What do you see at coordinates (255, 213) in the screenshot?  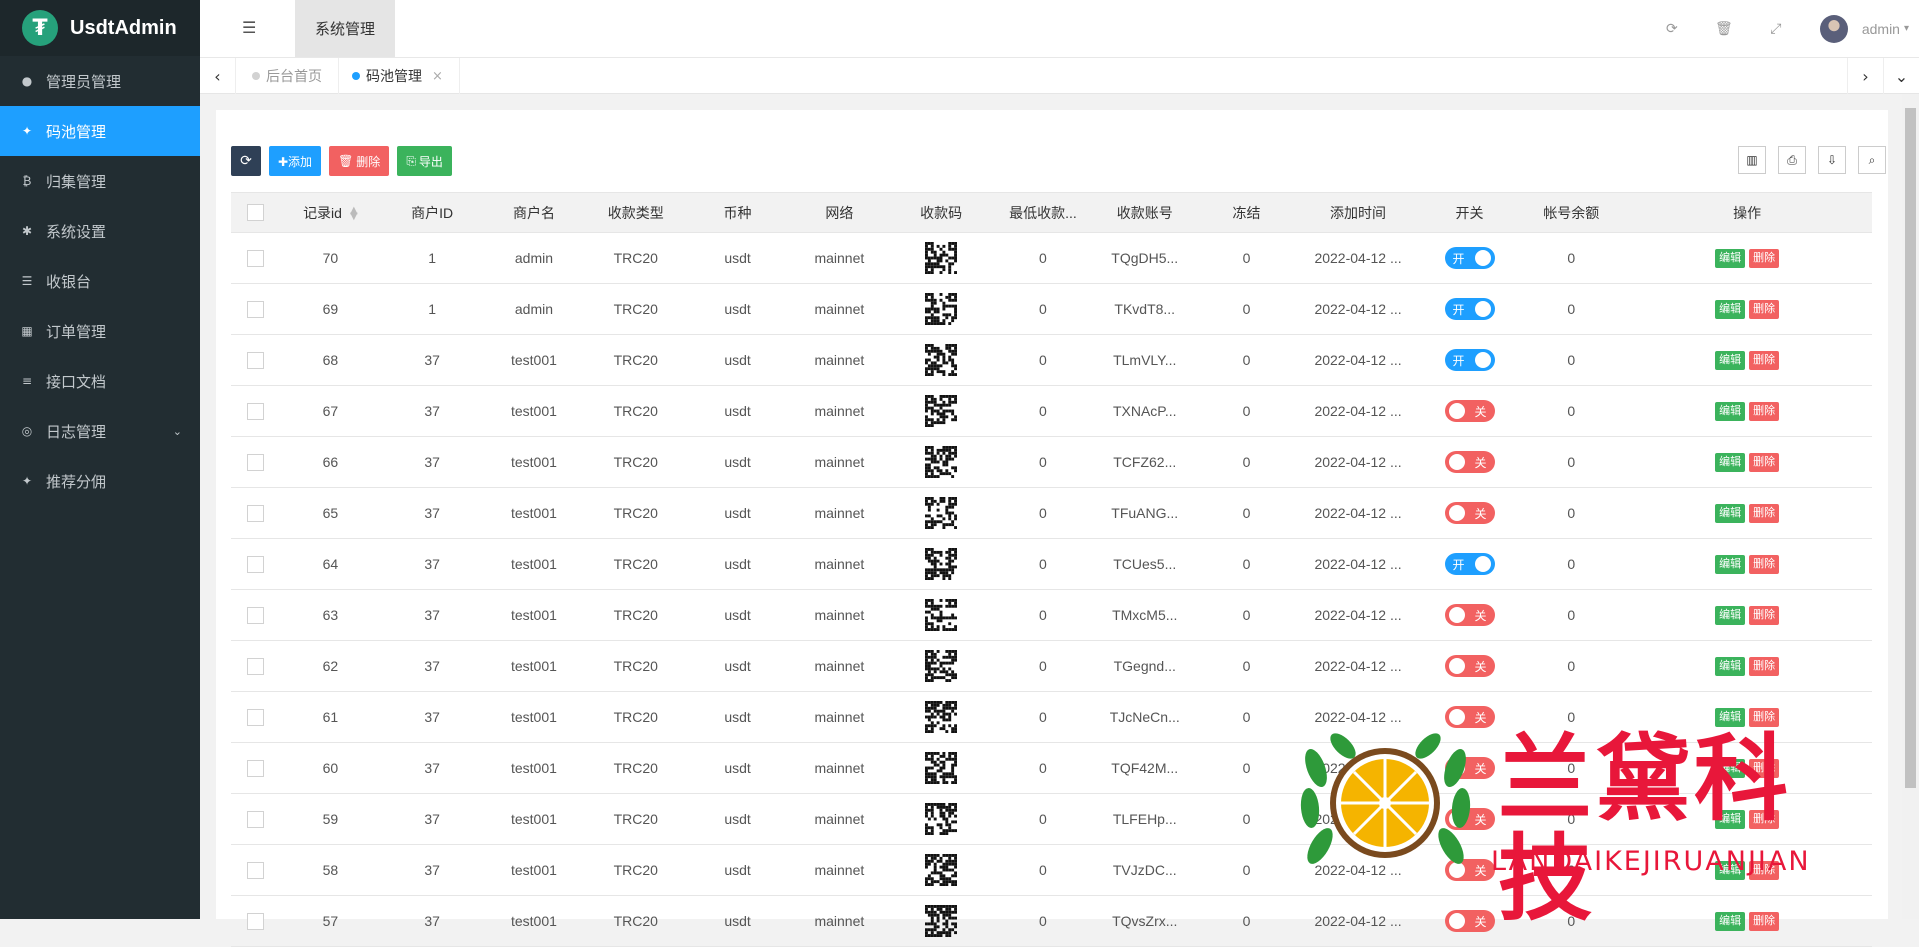 I see `select-all-checkbox` at bounding box center [255, 213].